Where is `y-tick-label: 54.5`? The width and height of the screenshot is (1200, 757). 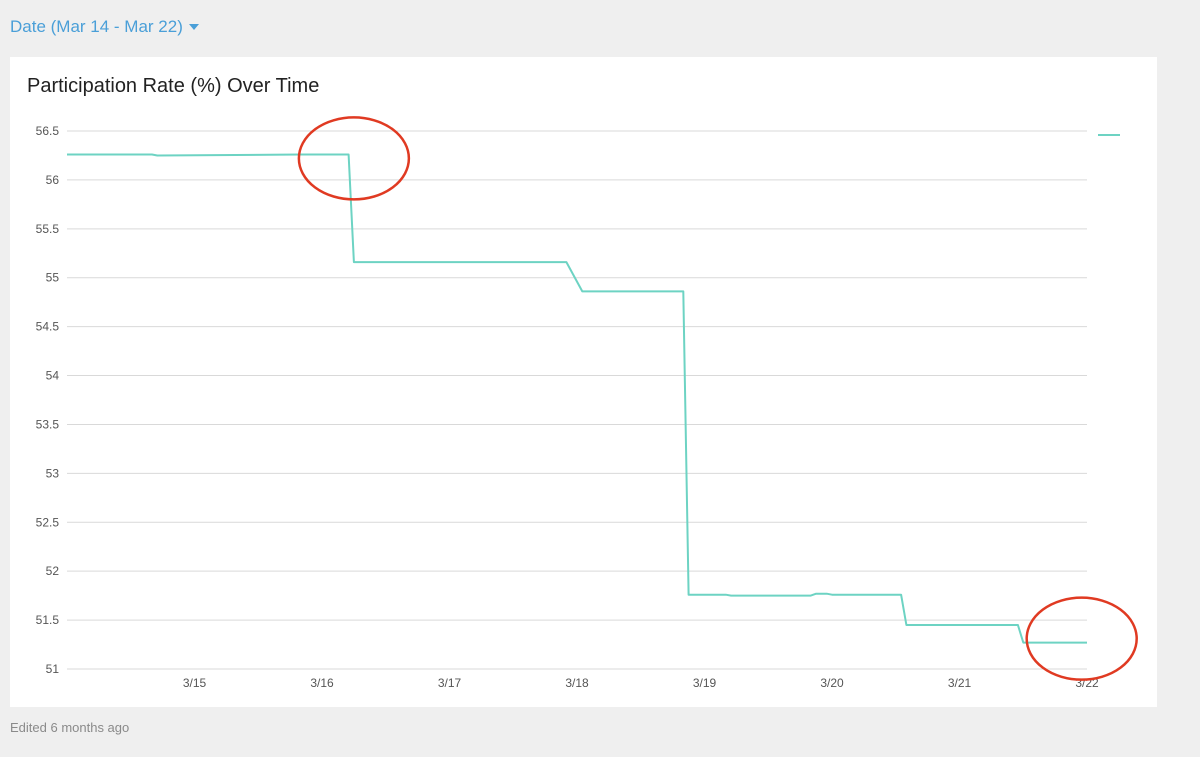
y-tick-label: 54.5 is located at coordinates (48, 327).